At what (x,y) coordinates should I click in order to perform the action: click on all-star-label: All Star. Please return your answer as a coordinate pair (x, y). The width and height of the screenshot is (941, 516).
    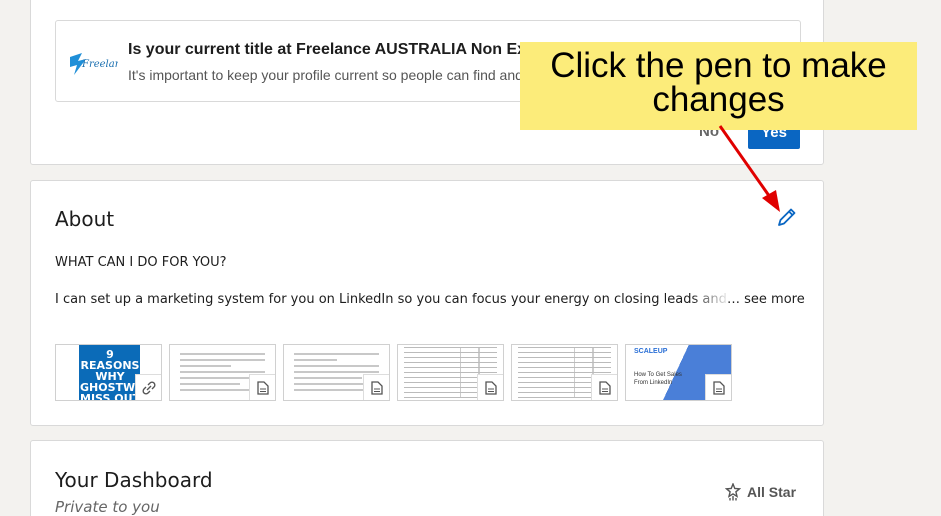
    Looking at the image, I should click on (772, 492).